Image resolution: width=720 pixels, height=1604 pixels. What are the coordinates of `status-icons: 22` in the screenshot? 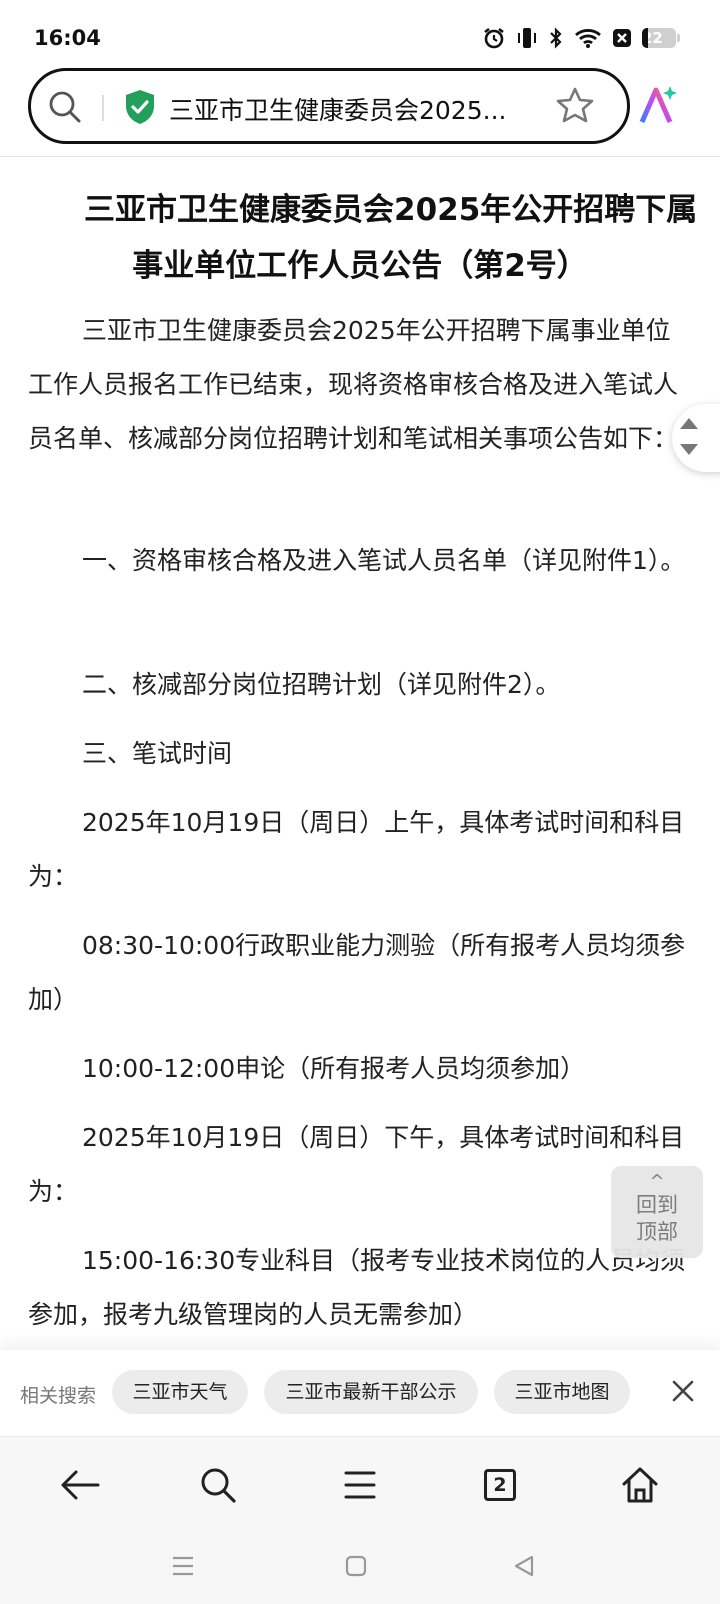 It's located at (581, 38).